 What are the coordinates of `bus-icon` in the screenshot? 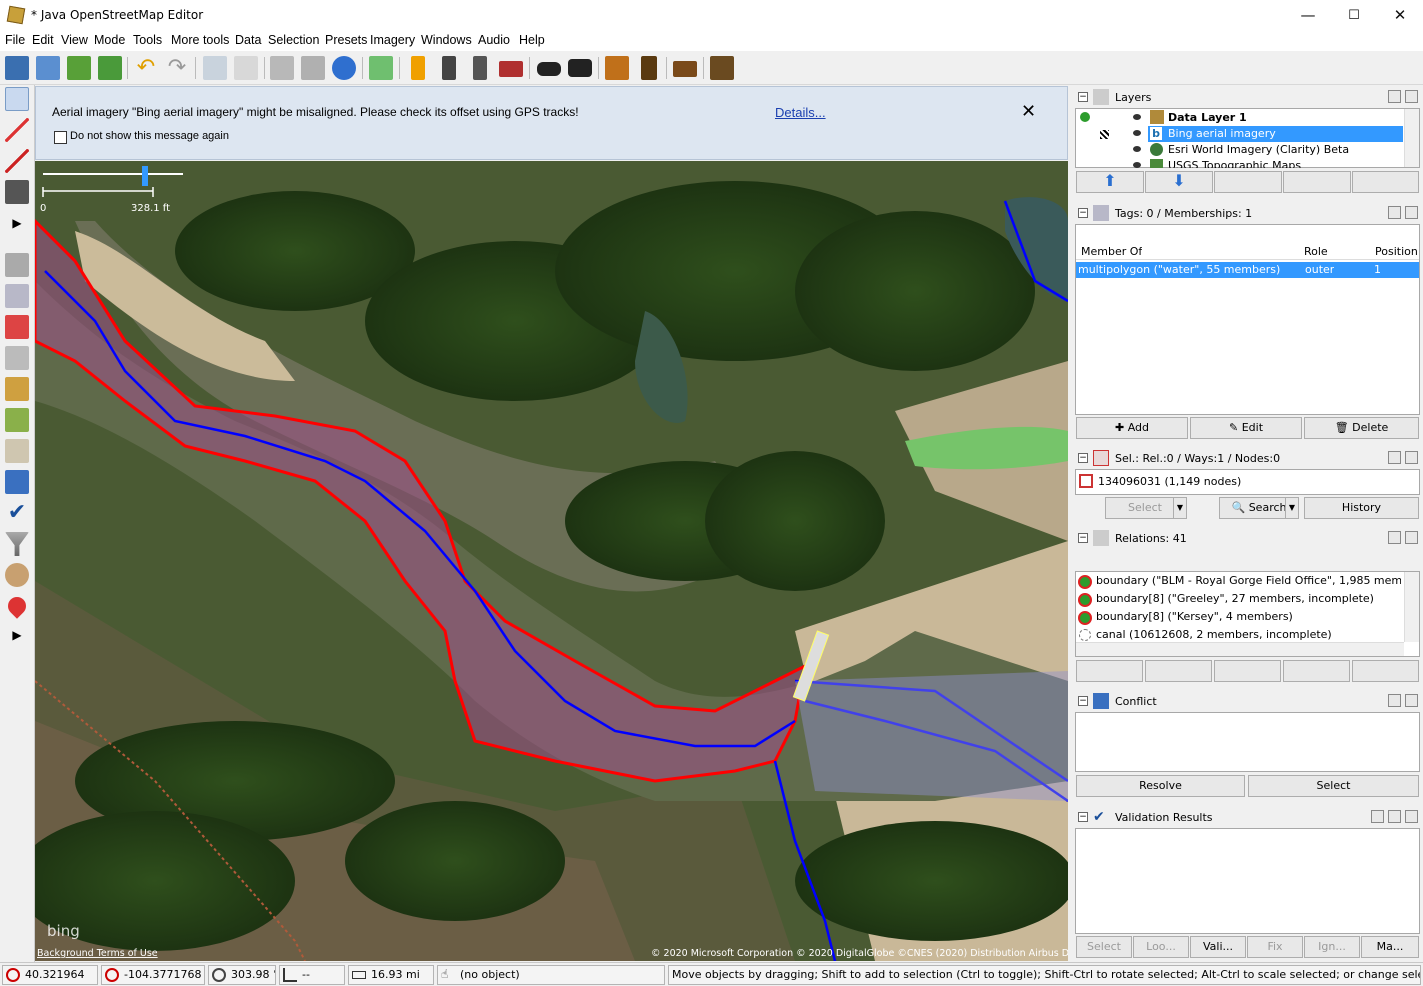 It's located at (580, 68).